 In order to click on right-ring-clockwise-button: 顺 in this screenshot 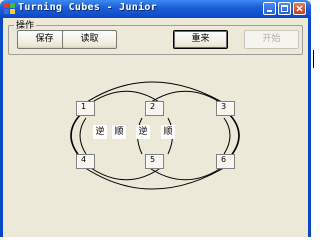, I will do `click(168, 132)`.